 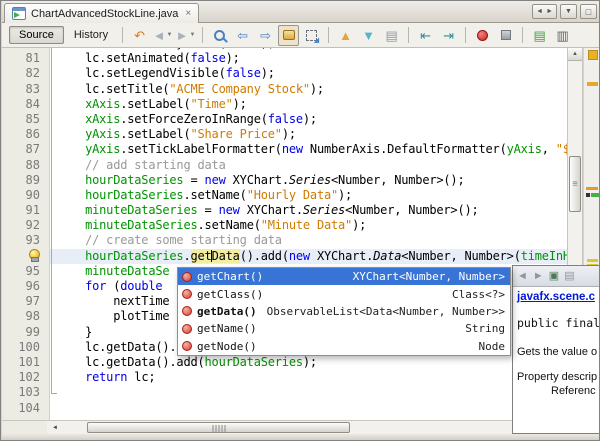 What do you see at coordinates (284, 408) in the screenshot?
I see `code-line: 104` at bounding box center [284, 408].